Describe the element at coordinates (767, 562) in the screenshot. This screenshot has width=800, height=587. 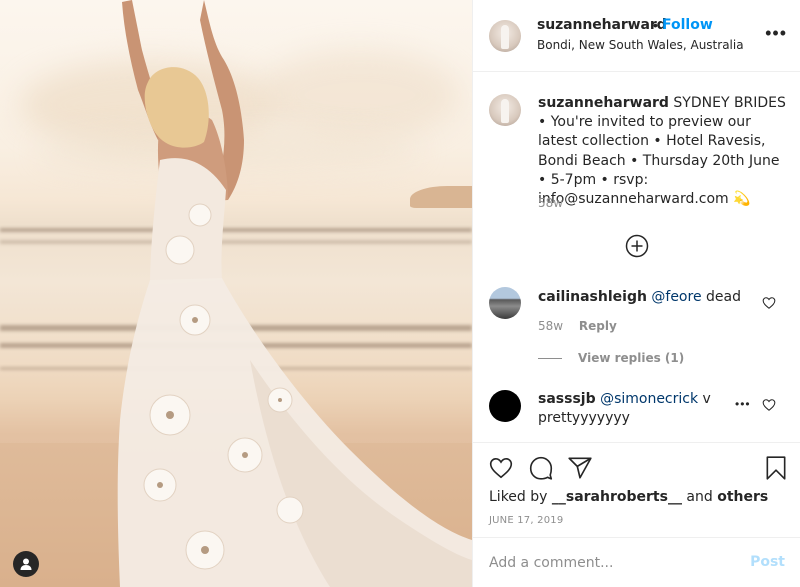
I see `post-comment-button: Post` at that location.